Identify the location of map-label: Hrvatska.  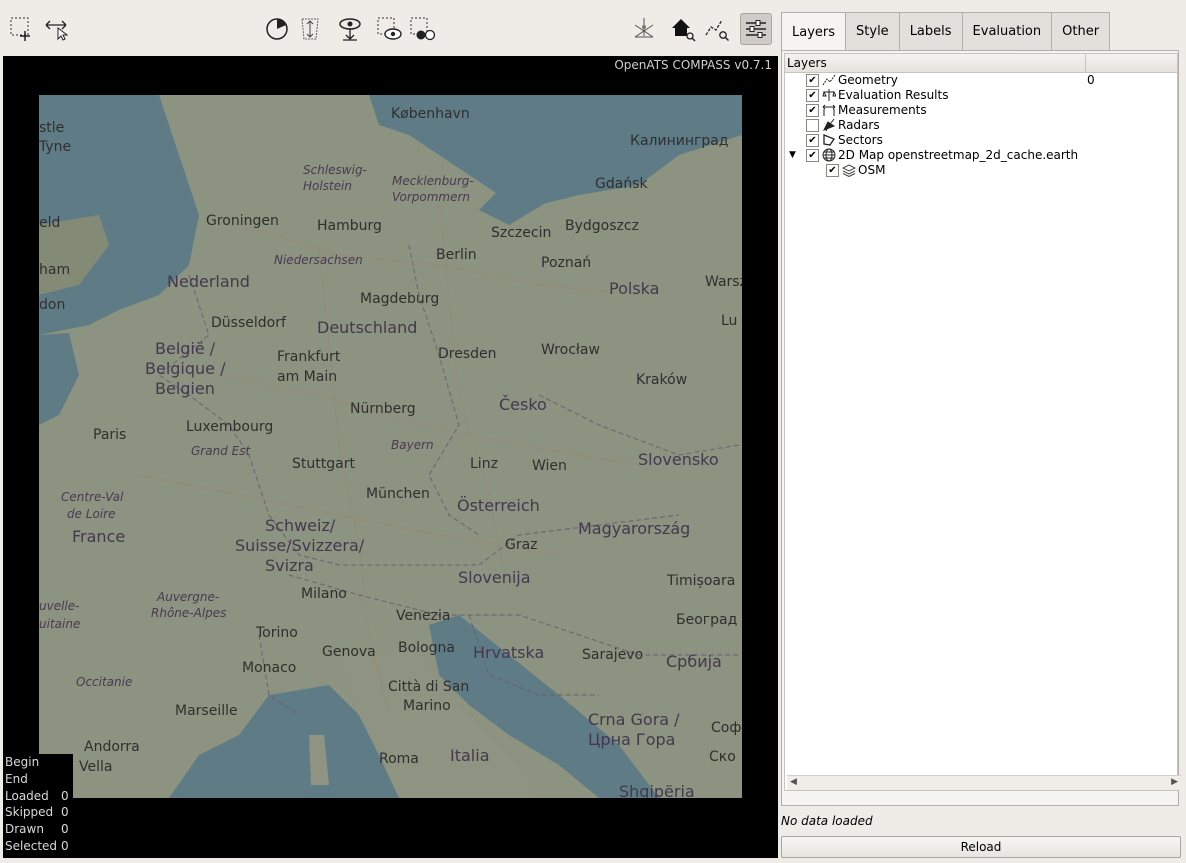
(509, 652).